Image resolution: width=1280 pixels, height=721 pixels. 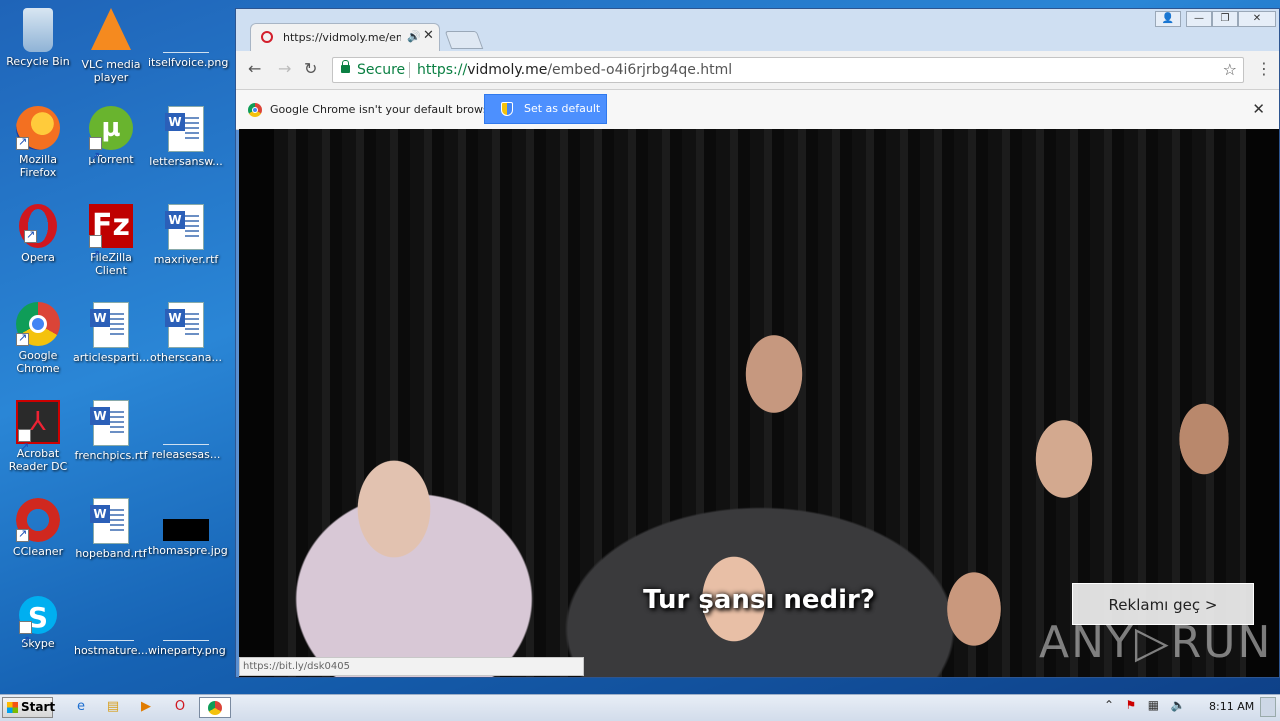 I want to click on desktop-icon-acrobat: ⅄ Acrobat Reader DC, so click(x=38, y=436).